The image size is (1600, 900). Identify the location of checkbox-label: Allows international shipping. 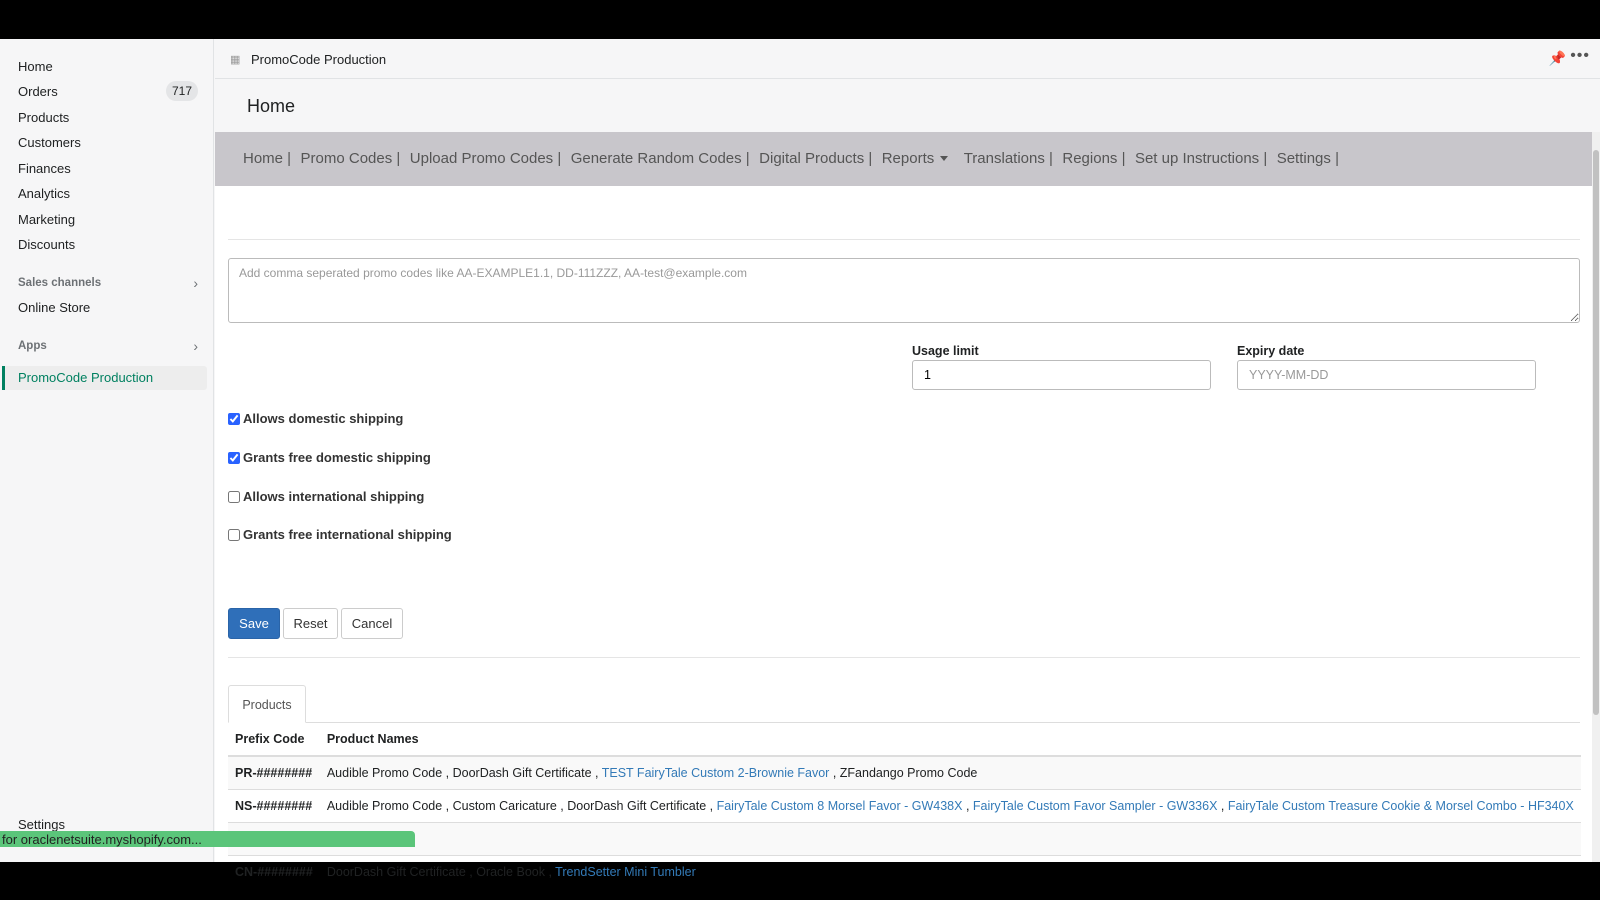
(334, 496).